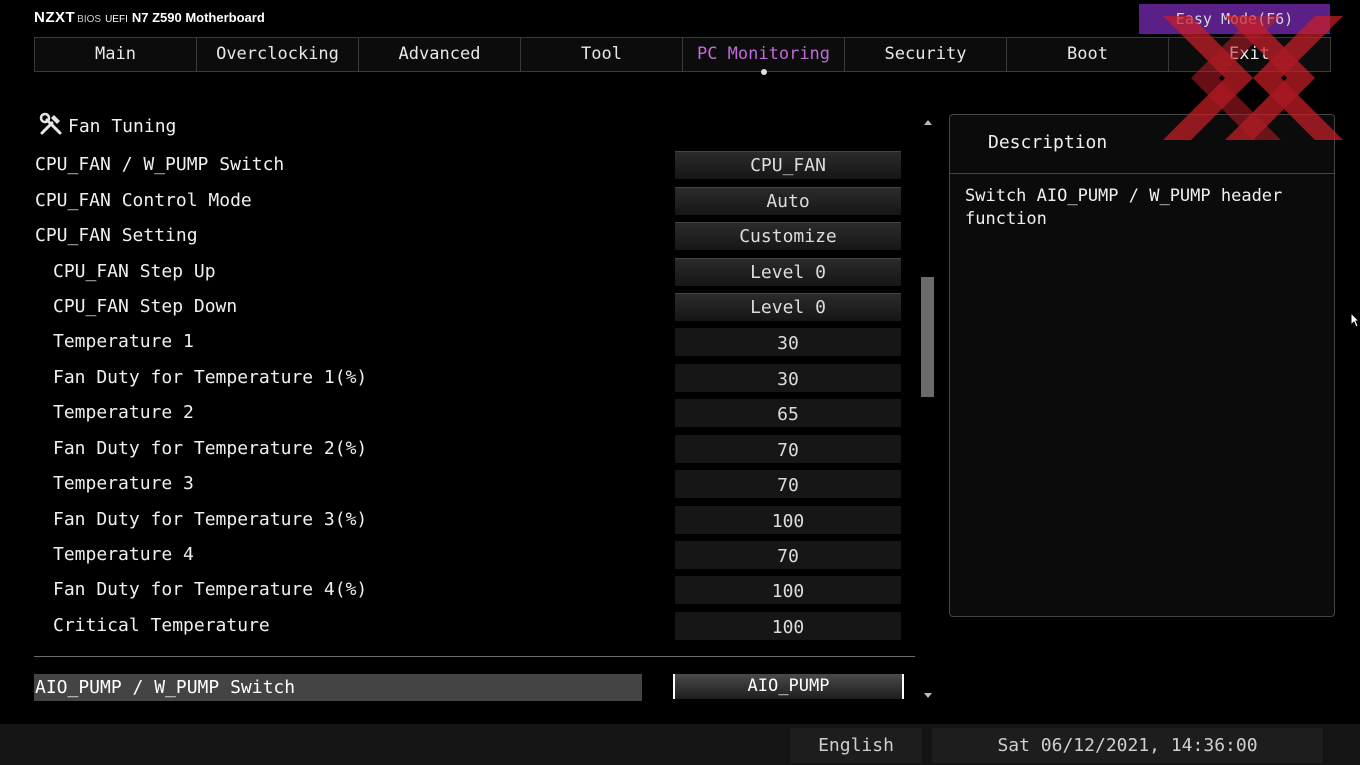 The height and width of the screenshot is (765, 1360). I want to click on fan-tuning-header: Fan Tuning, so click(107, 126).